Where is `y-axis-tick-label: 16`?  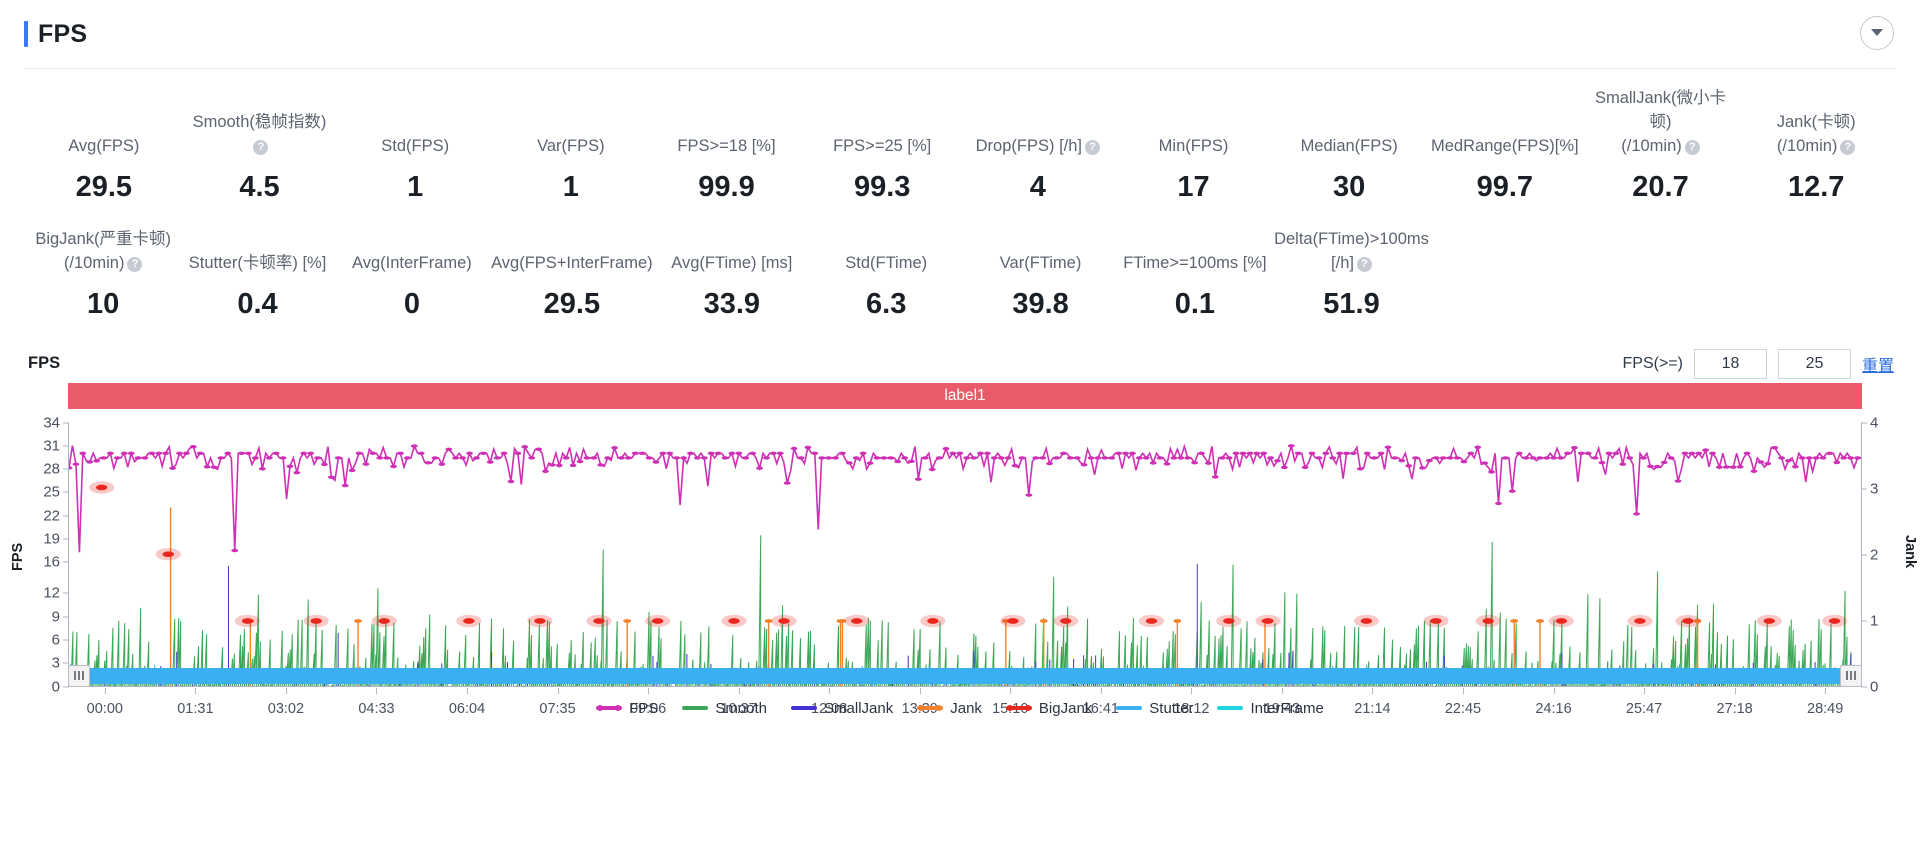
y-axis-tick-label: 16 is located at coordinates (51, 562).